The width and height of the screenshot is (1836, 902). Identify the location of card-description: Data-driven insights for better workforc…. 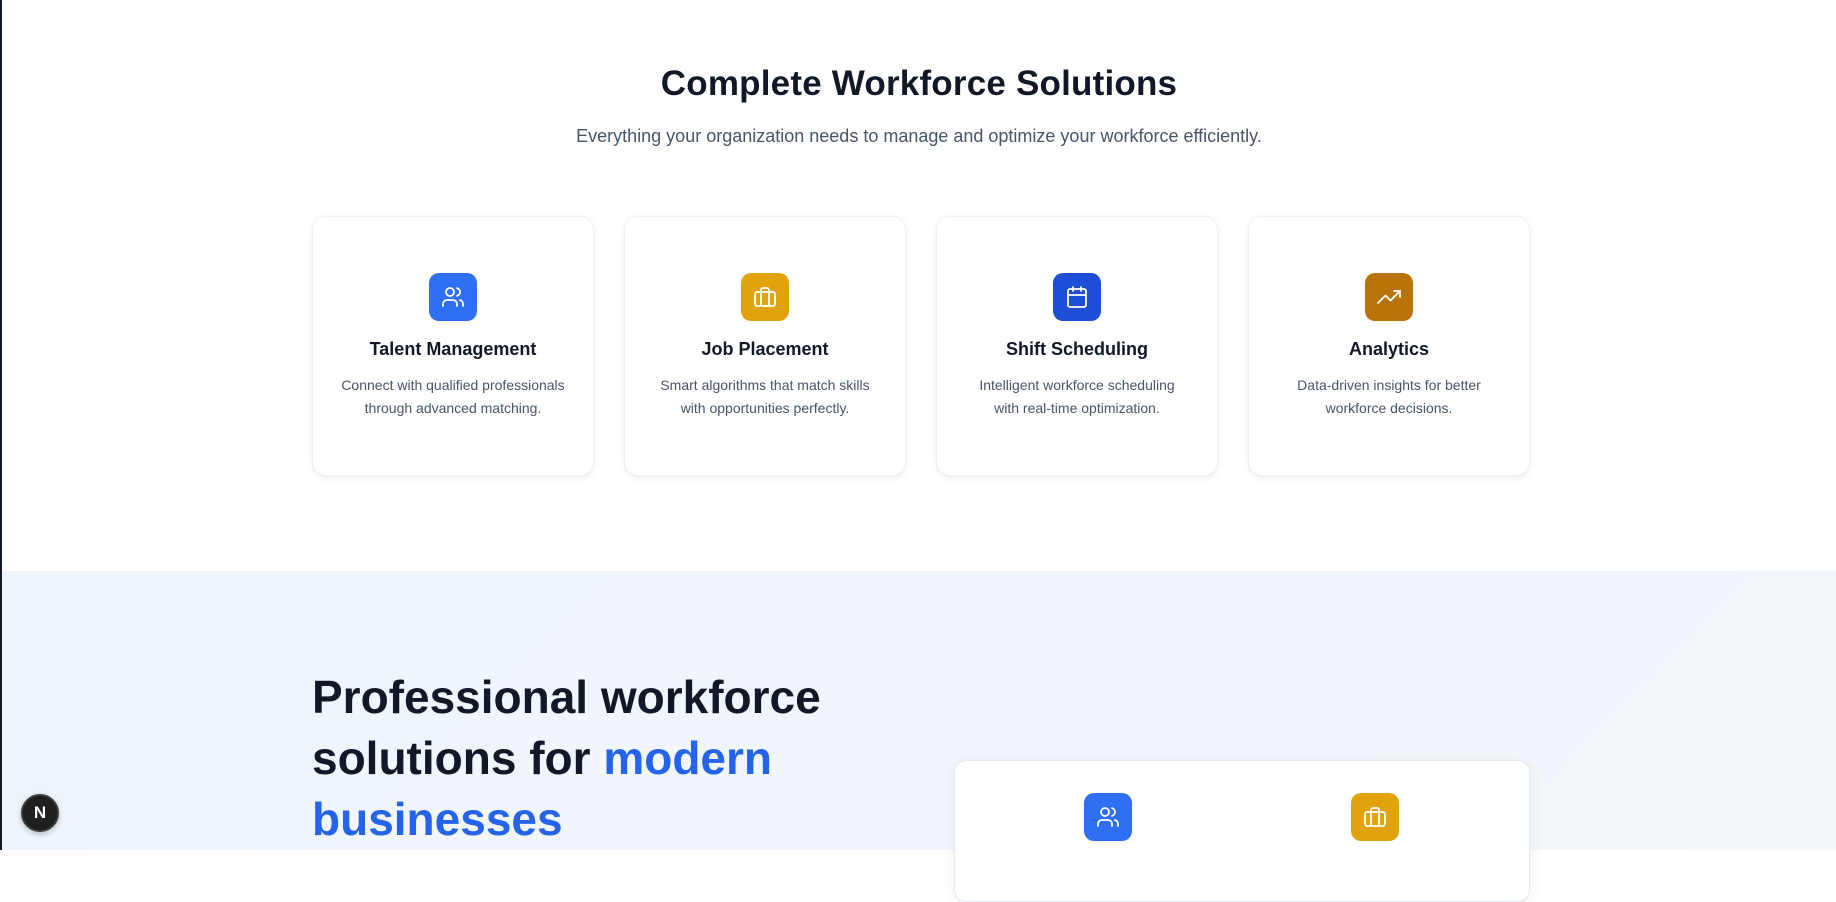
(1389, 396).